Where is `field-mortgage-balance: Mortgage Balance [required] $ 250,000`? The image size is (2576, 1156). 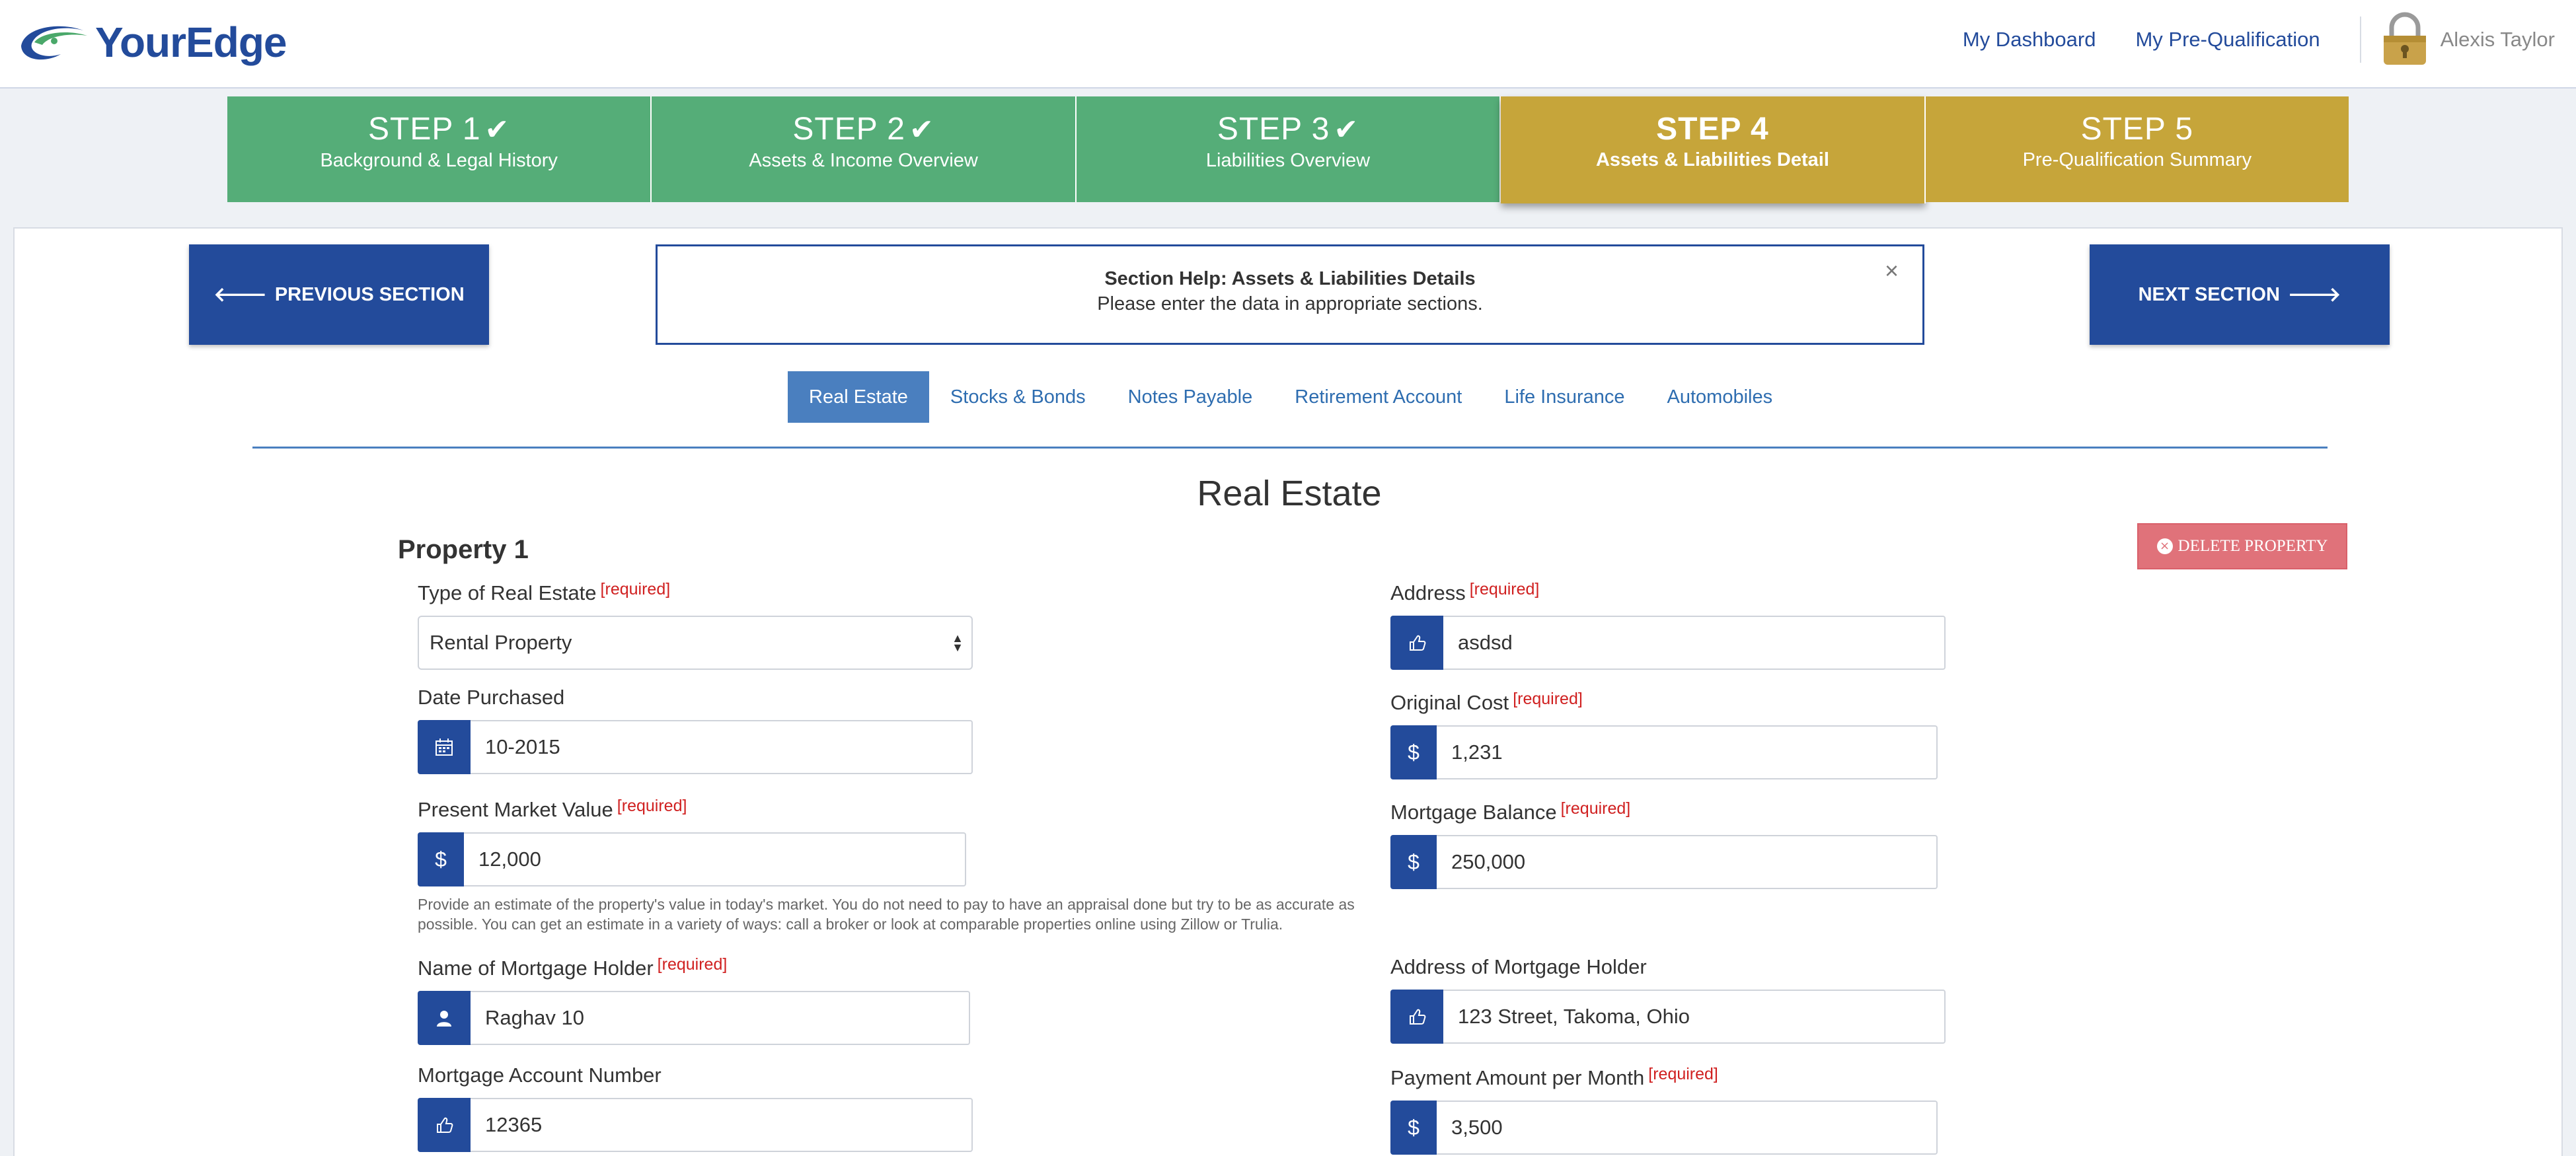 field-mortgage-balance: Mortgage Balance [required] $ 250,000 is located at coordinates (1664, 844).